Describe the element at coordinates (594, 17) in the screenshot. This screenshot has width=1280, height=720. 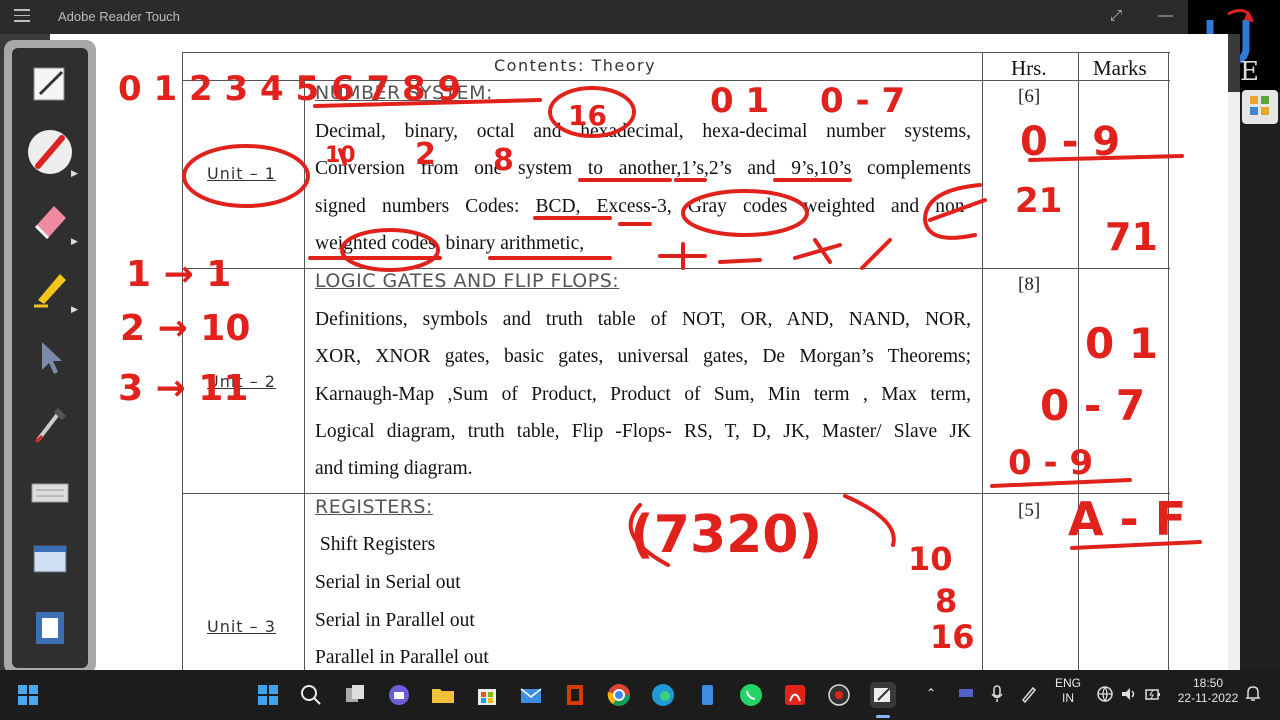
I see `title-bar: Adobe Reader Touch ⤢ —` at that location.